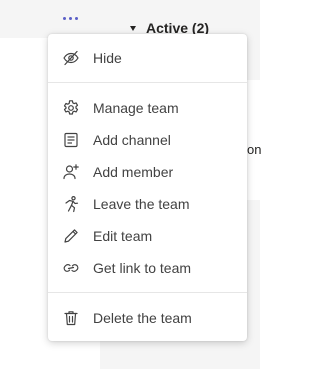 This screenshot has height=369, width=320. I want to click on menu-item-edit-team: Edit team, so click(147, 236).